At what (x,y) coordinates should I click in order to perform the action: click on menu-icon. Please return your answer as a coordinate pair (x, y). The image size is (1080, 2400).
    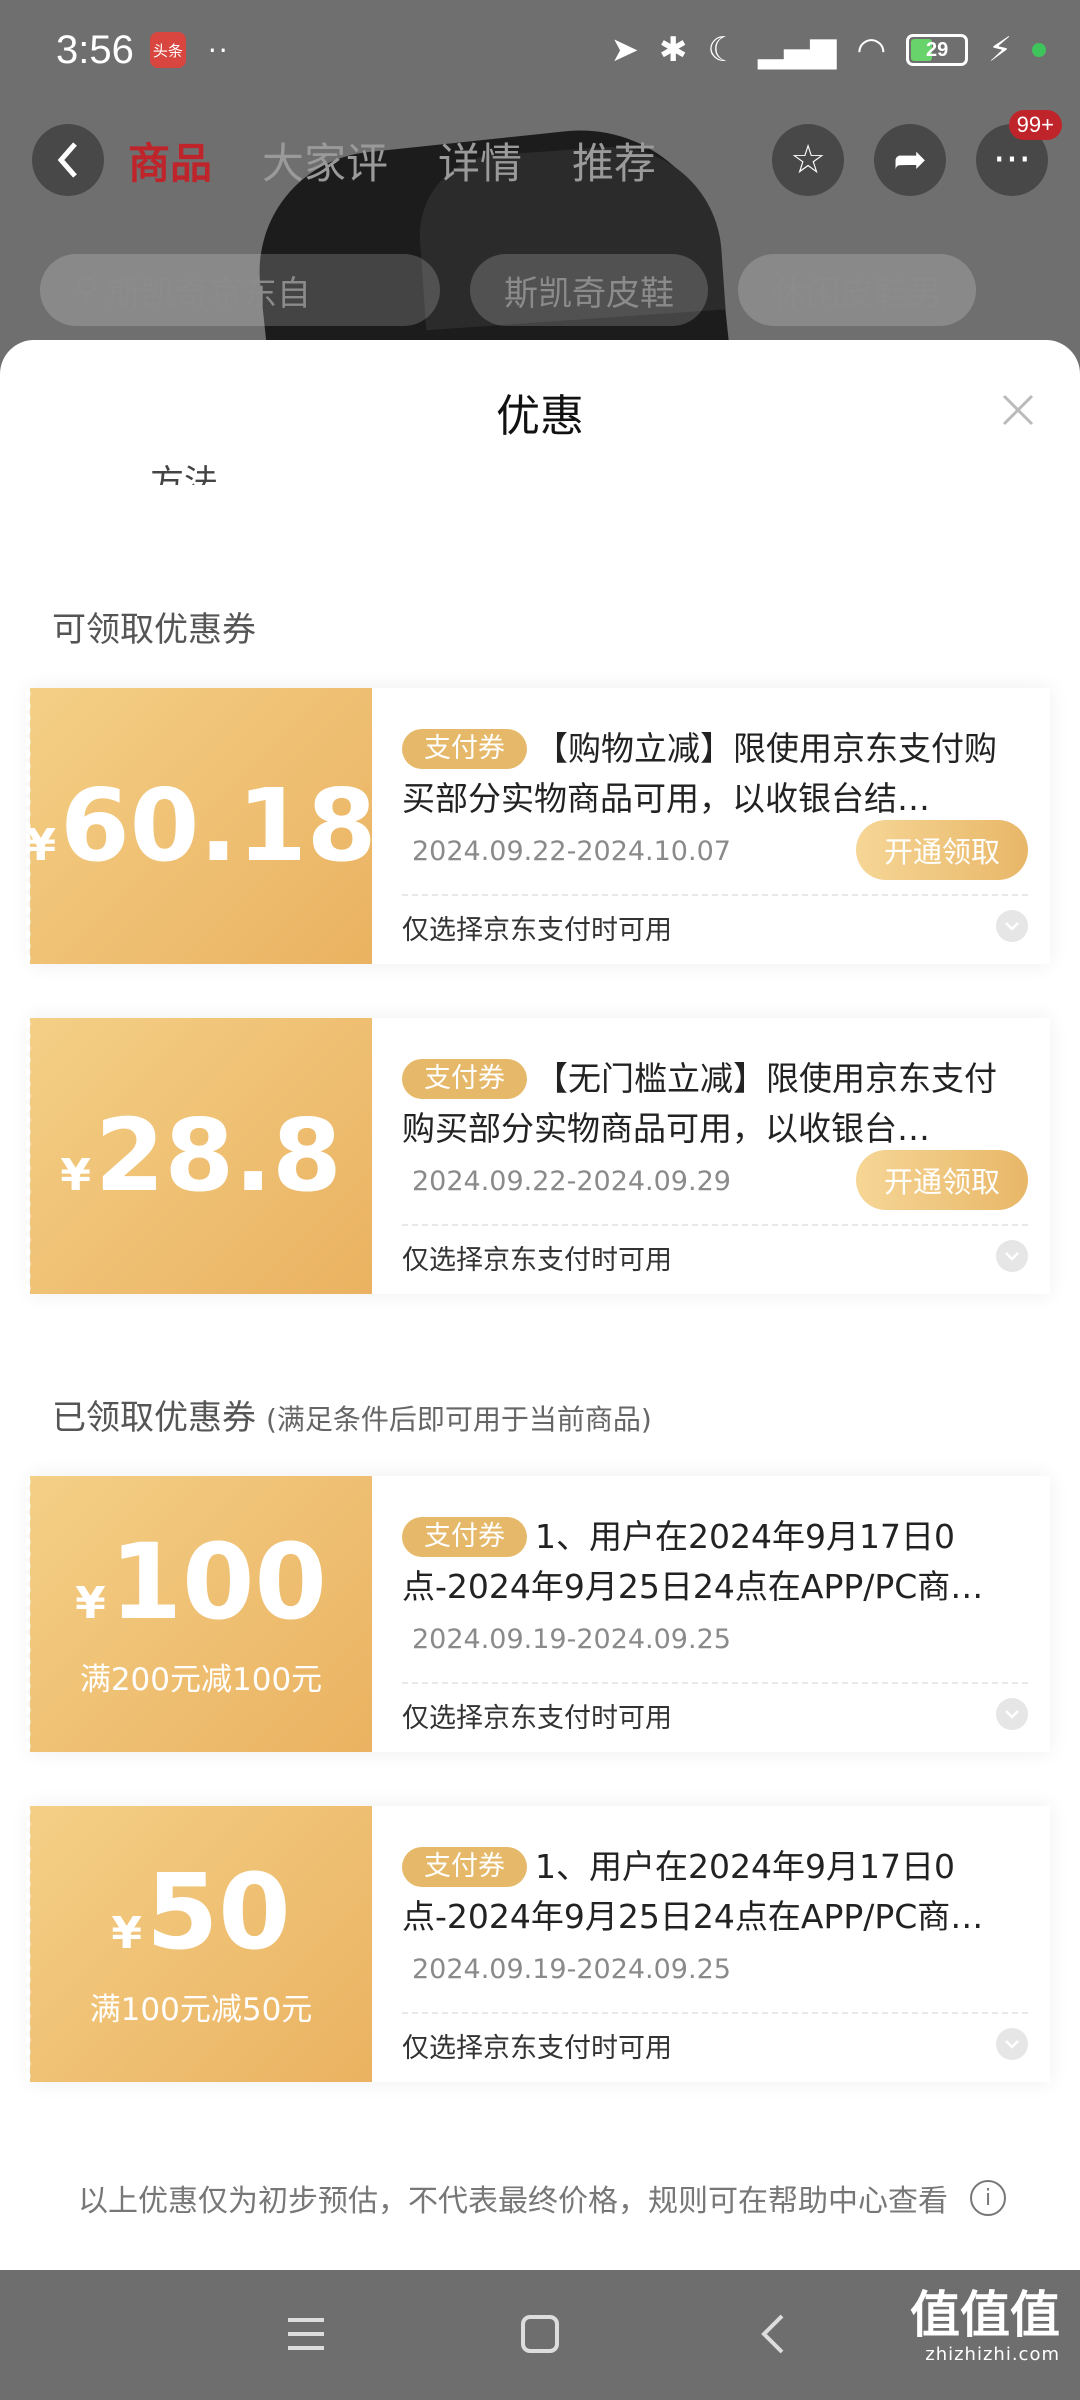
    Looking at the image, I should click on (306, 2334).